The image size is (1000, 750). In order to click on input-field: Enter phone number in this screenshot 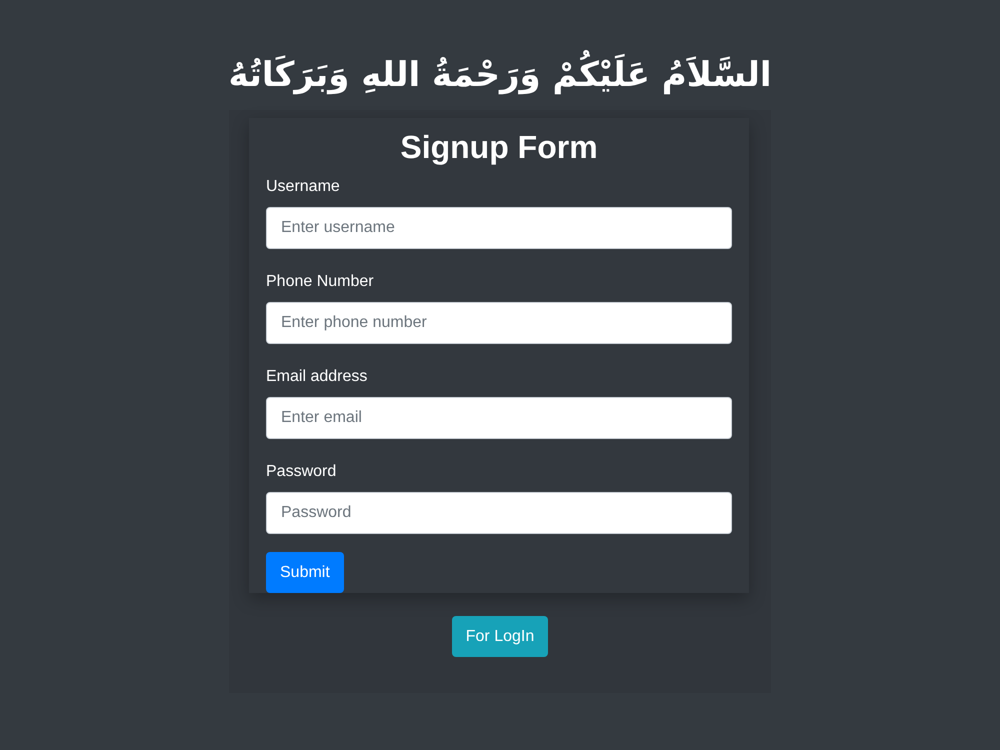, I will do `click(499, 323)`.